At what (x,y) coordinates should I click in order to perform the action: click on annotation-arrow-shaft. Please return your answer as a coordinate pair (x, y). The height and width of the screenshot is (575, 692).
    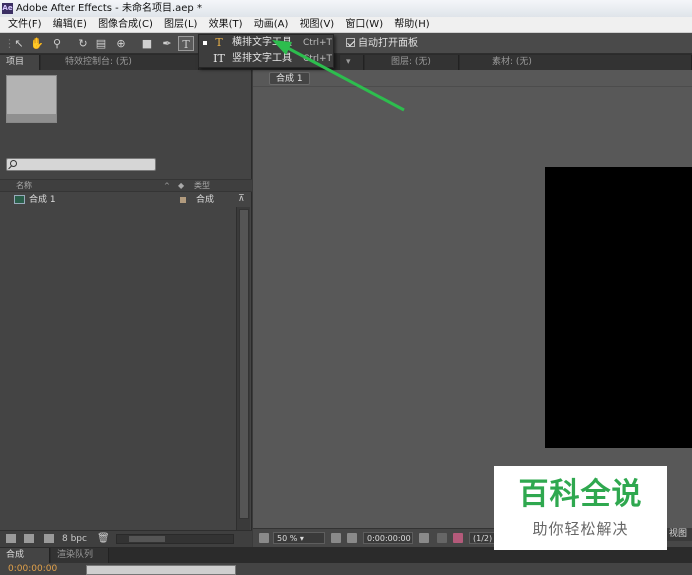
    Looking at the image, I should click on (344, 78).